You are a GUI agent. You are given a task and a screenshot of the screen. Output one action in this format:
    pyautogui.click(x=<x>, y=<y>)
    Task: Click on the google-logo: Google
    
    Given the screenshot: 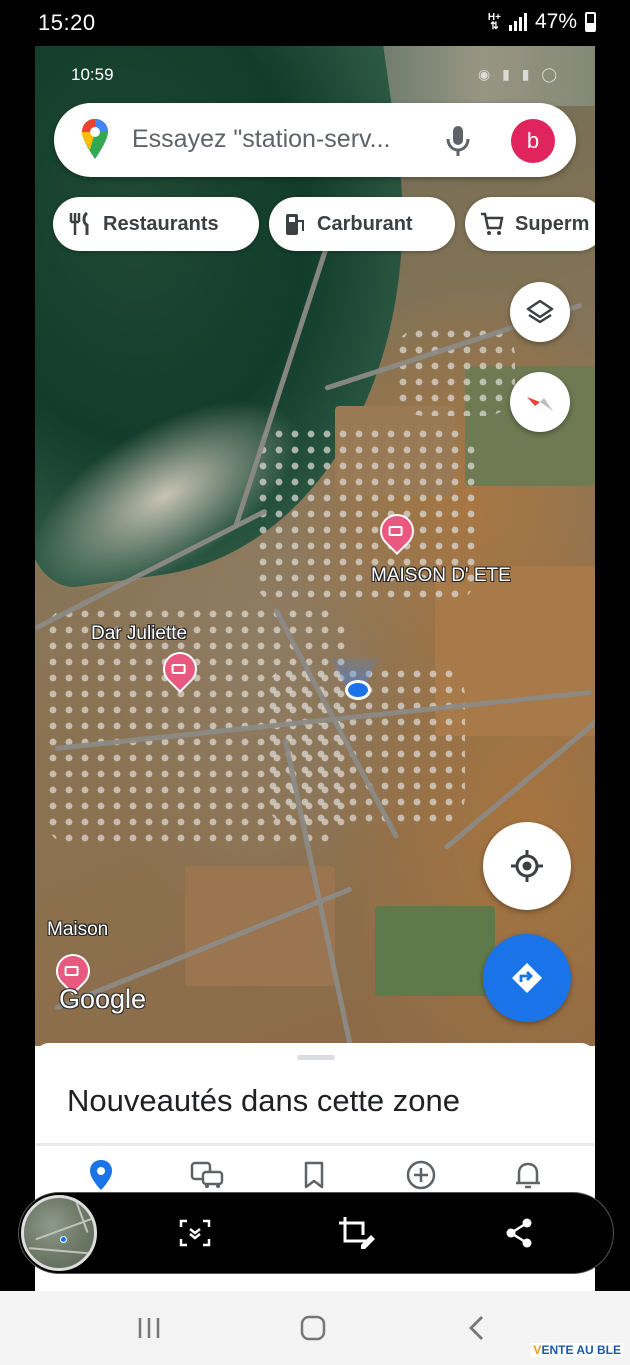 What is the action you would take?
    pyautogui.click(x=103, y=999)
    